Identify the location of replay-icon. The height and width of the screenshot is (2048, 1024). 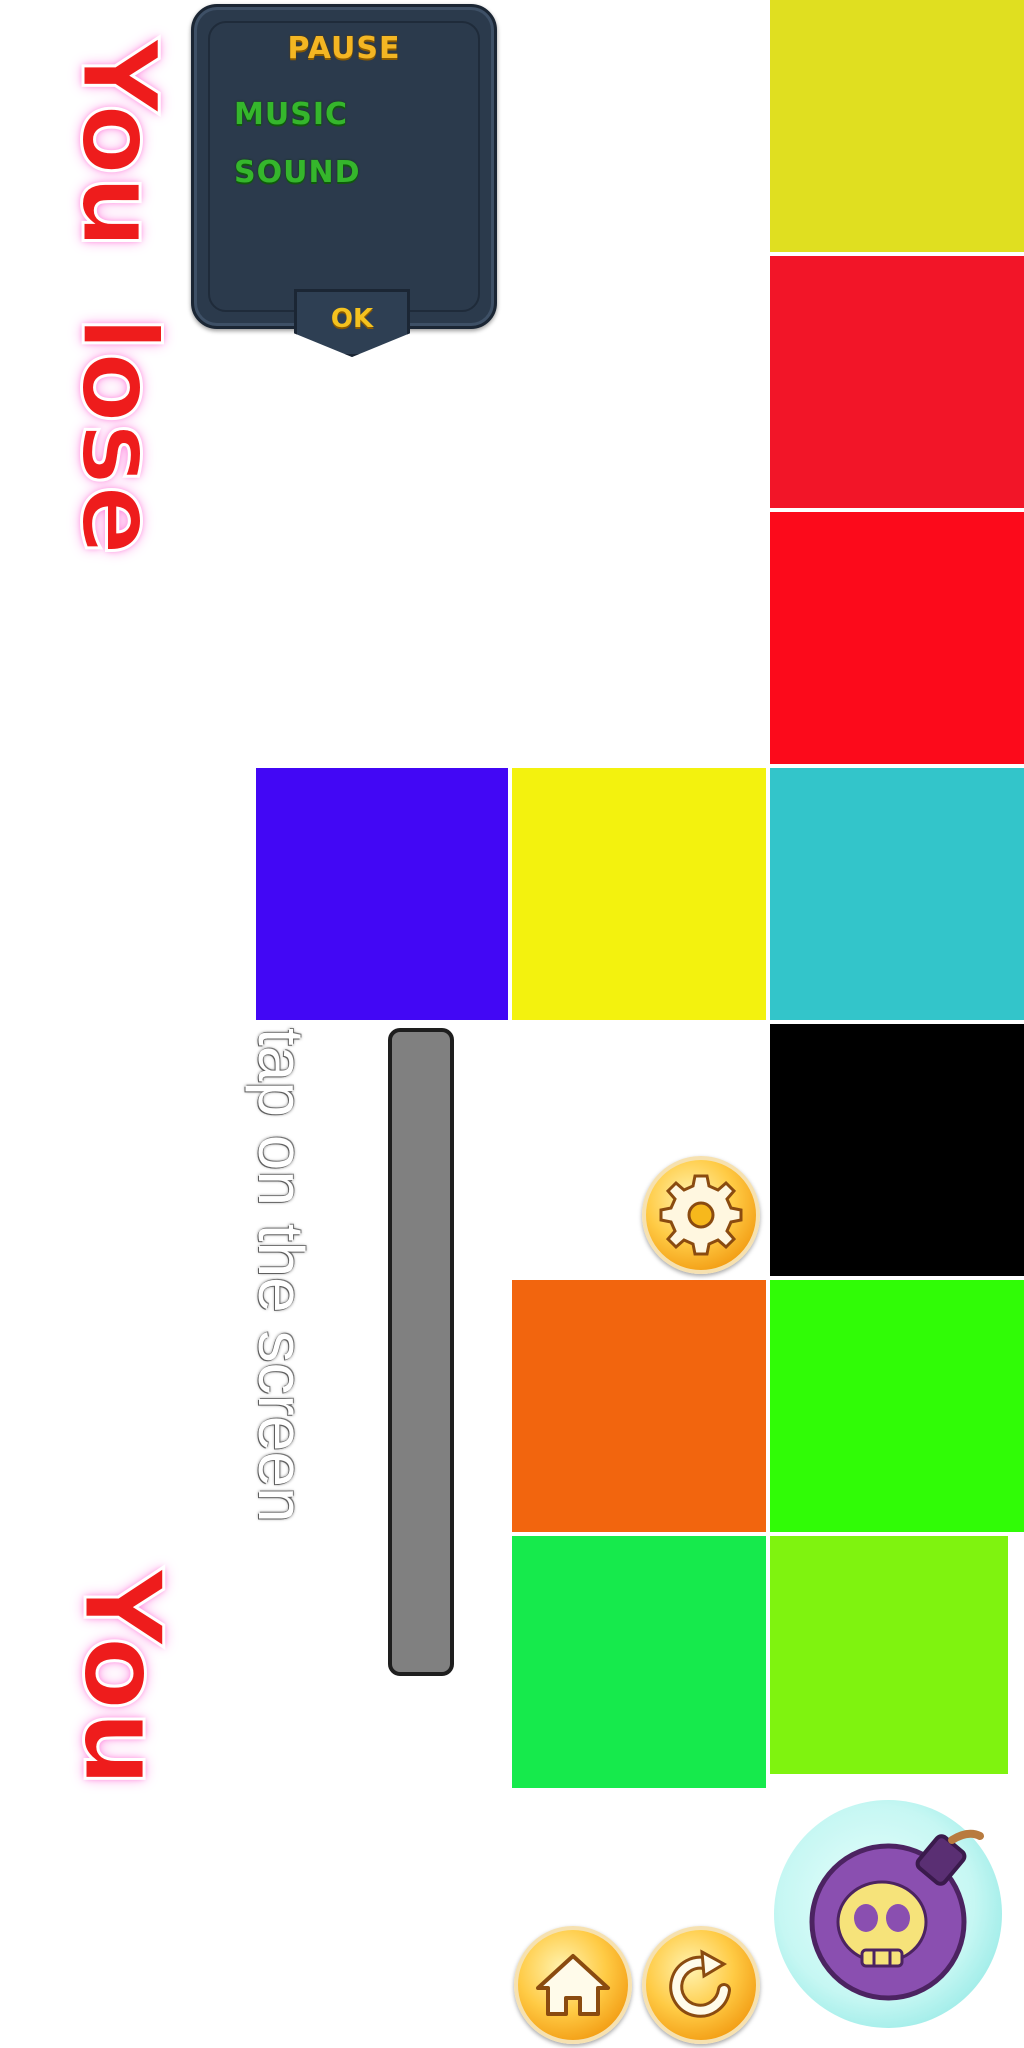
(700, 1983).